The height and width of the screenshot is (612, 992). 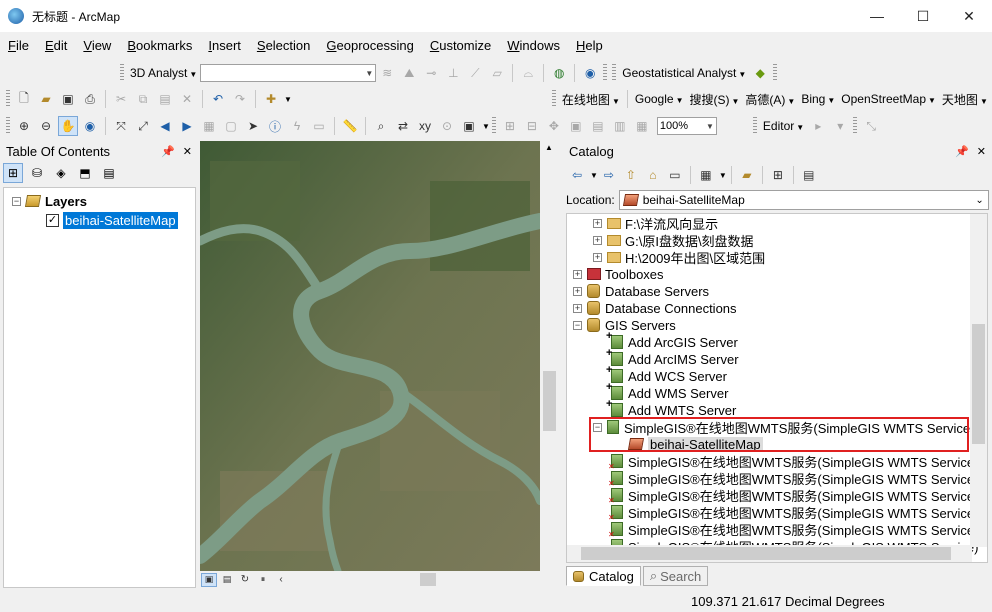 I want to click on edit-tool-icon: ▸, so click(x=818, y=126).